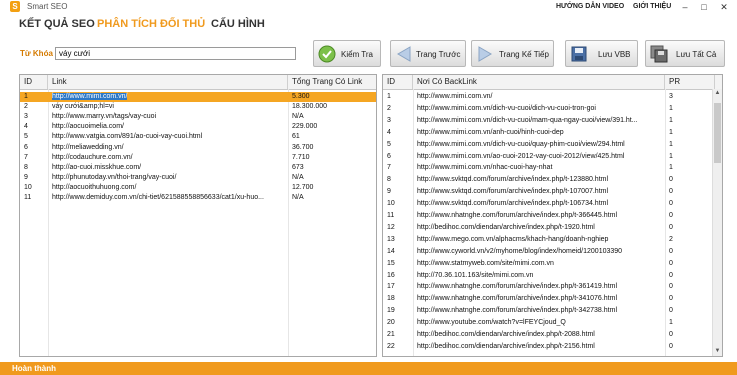 This screenshot has width=737, height=375. Describe the element at coordinates (26, 167) in the screenshot. I see `cell-id: 8` at that location.